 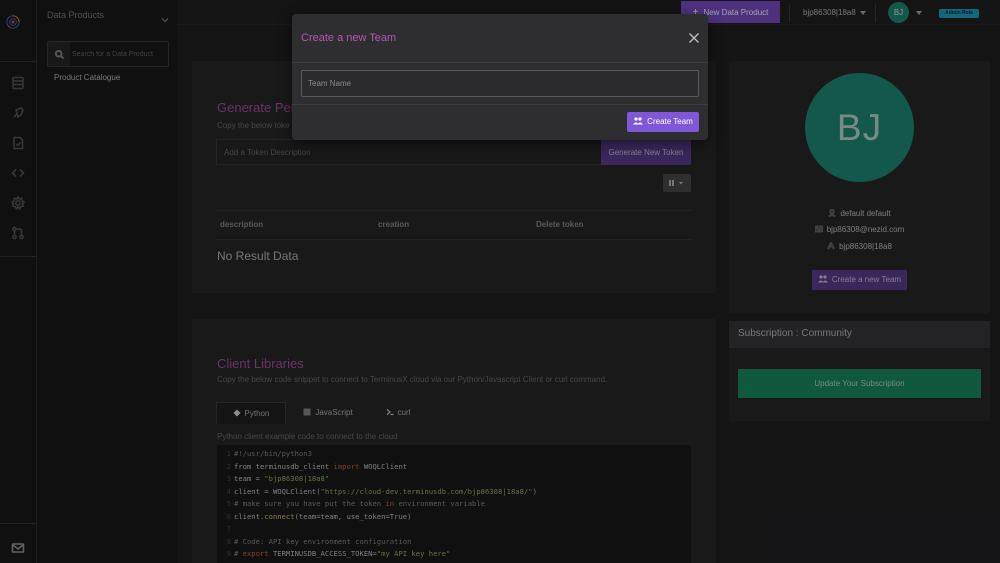 What do you see at coordinates (638, 122) in the screenshot?
I see `team-icon` at bounding box center [638, 122].